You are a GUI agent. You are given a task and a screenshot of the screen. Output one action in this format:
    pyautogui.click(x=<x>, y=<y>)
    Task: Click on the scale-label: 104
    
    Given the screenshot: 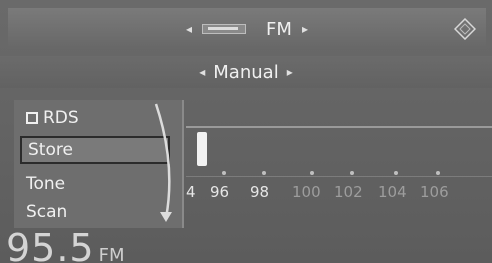 What is the action you would take?
    pyautogui.click(x=392, y=192)
    